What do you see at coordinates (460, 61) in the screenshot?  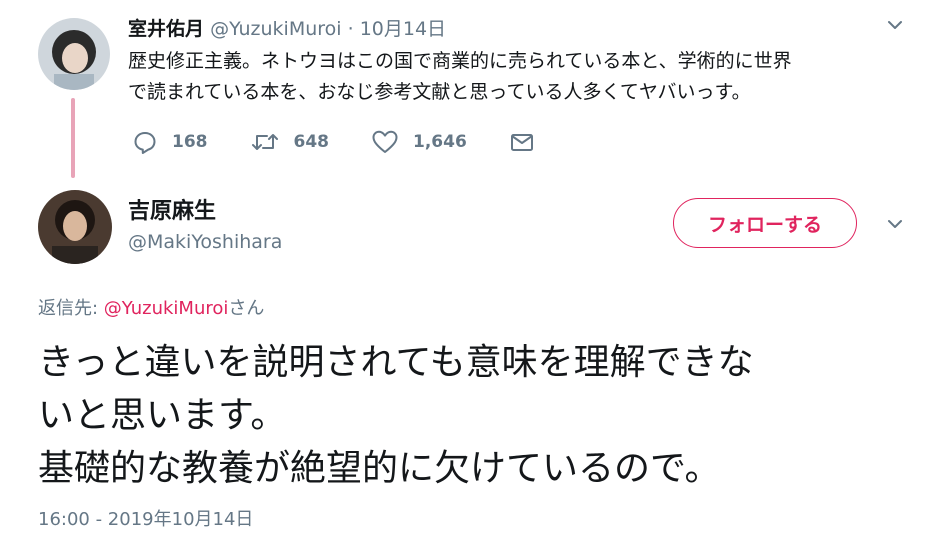 I see `tweet1-text-line1: 歴史修正主義。ネトウヨはこの国で商業的に売られている本と、学術的に世界` at bounding box center [460, 61].